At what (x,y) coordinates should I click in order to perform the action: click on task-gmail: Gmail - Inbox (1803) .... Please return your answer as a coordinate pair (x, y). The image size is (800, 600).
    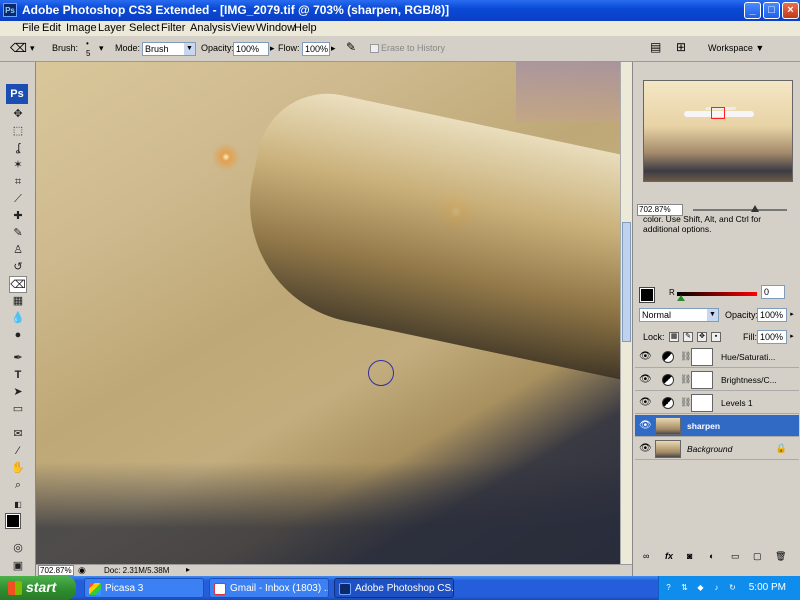
    Looking at the image, I should click on (269, 588).